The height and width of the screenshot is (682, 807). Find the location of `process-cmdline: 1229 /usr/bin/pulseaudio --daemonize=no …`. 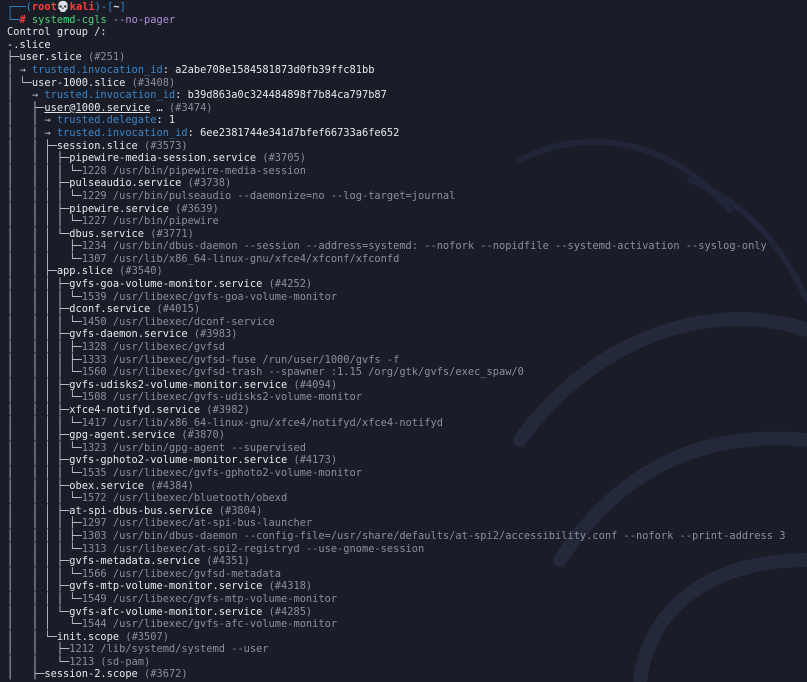

process-cmdline: 1229 /usr/bin/pulseaudio --daemonize=no … is located at coordinates (268, 195).